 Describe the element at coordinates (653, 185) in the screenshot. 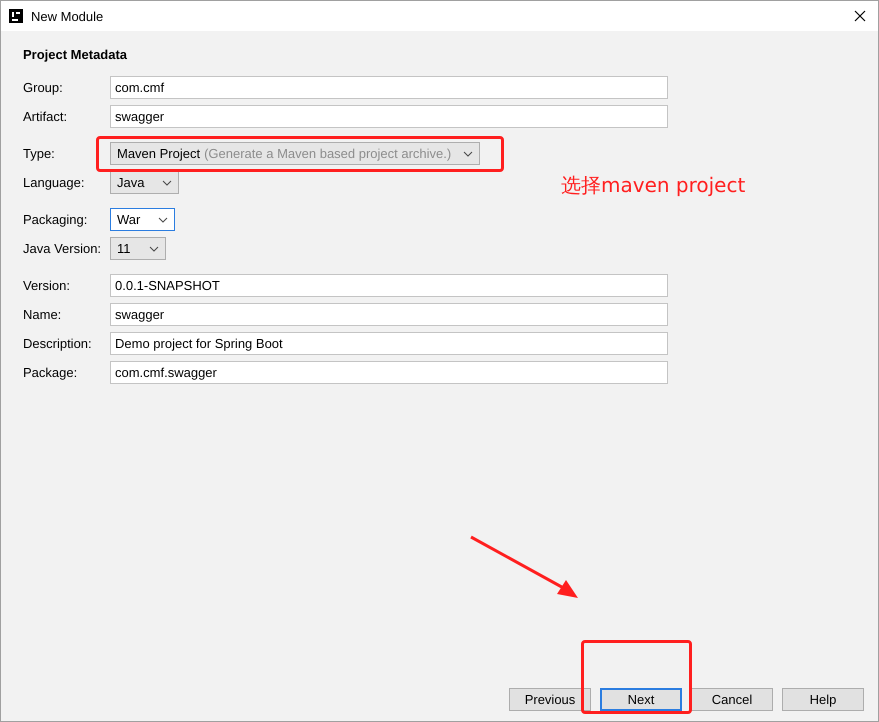

I see `annotation-text: 选择maven project` at that location.